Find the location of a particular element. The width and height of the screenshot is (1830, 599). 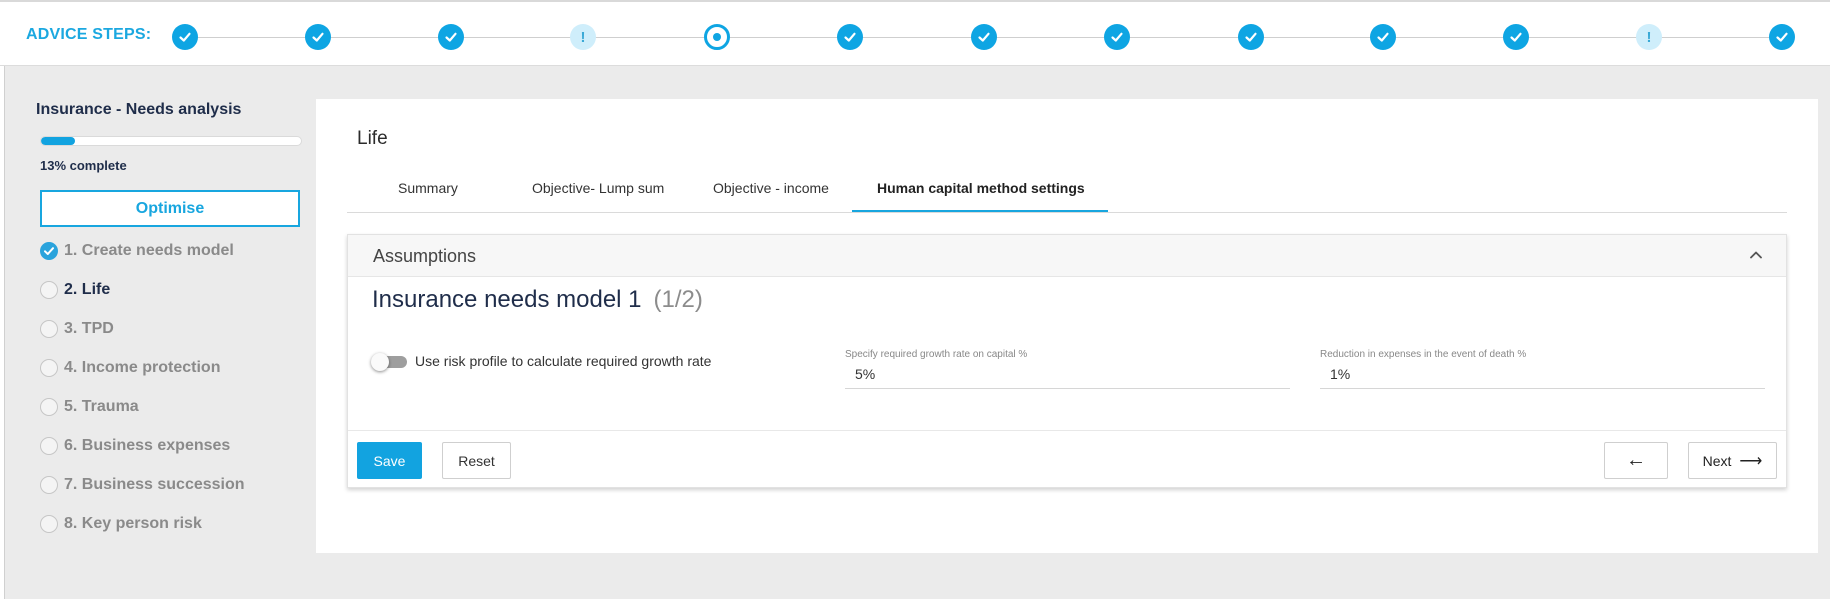

growth-rate-input is located at coordinates (1067, 376).